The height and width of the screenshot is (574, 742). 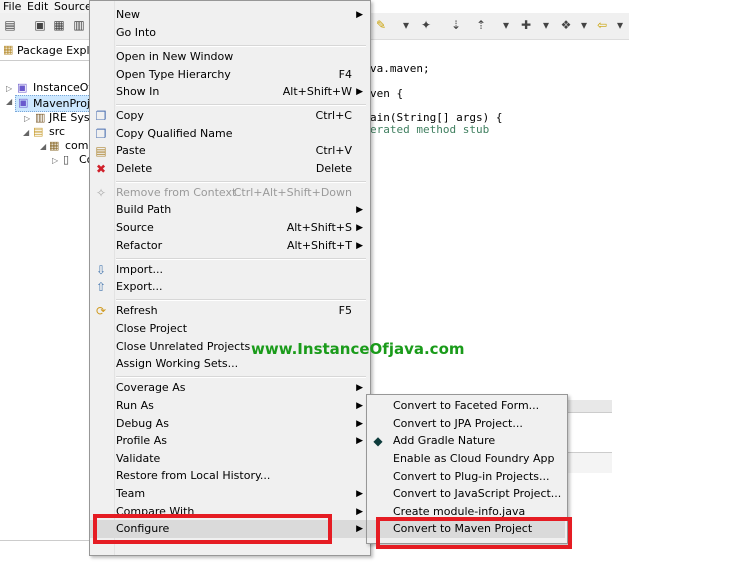 What do you see at coordinates (134, 168) in the screenshot?
I see `menu-item-label: Delete` at bounding box center [134, 168].